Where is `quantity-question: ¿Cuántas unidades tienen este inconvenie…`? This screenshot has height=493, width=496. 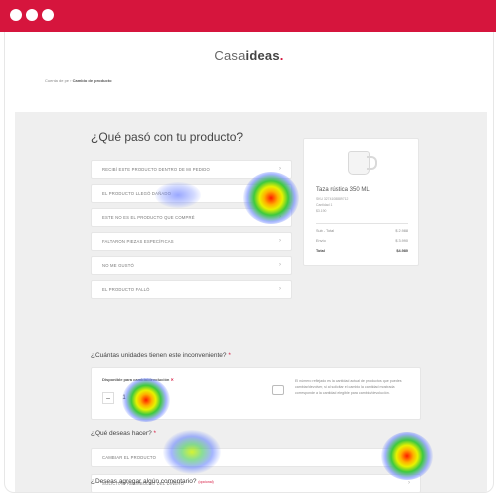
quantity-question: ¿Cuántas unidades tienen este inconvenie… is located at coordinates (161, 355).